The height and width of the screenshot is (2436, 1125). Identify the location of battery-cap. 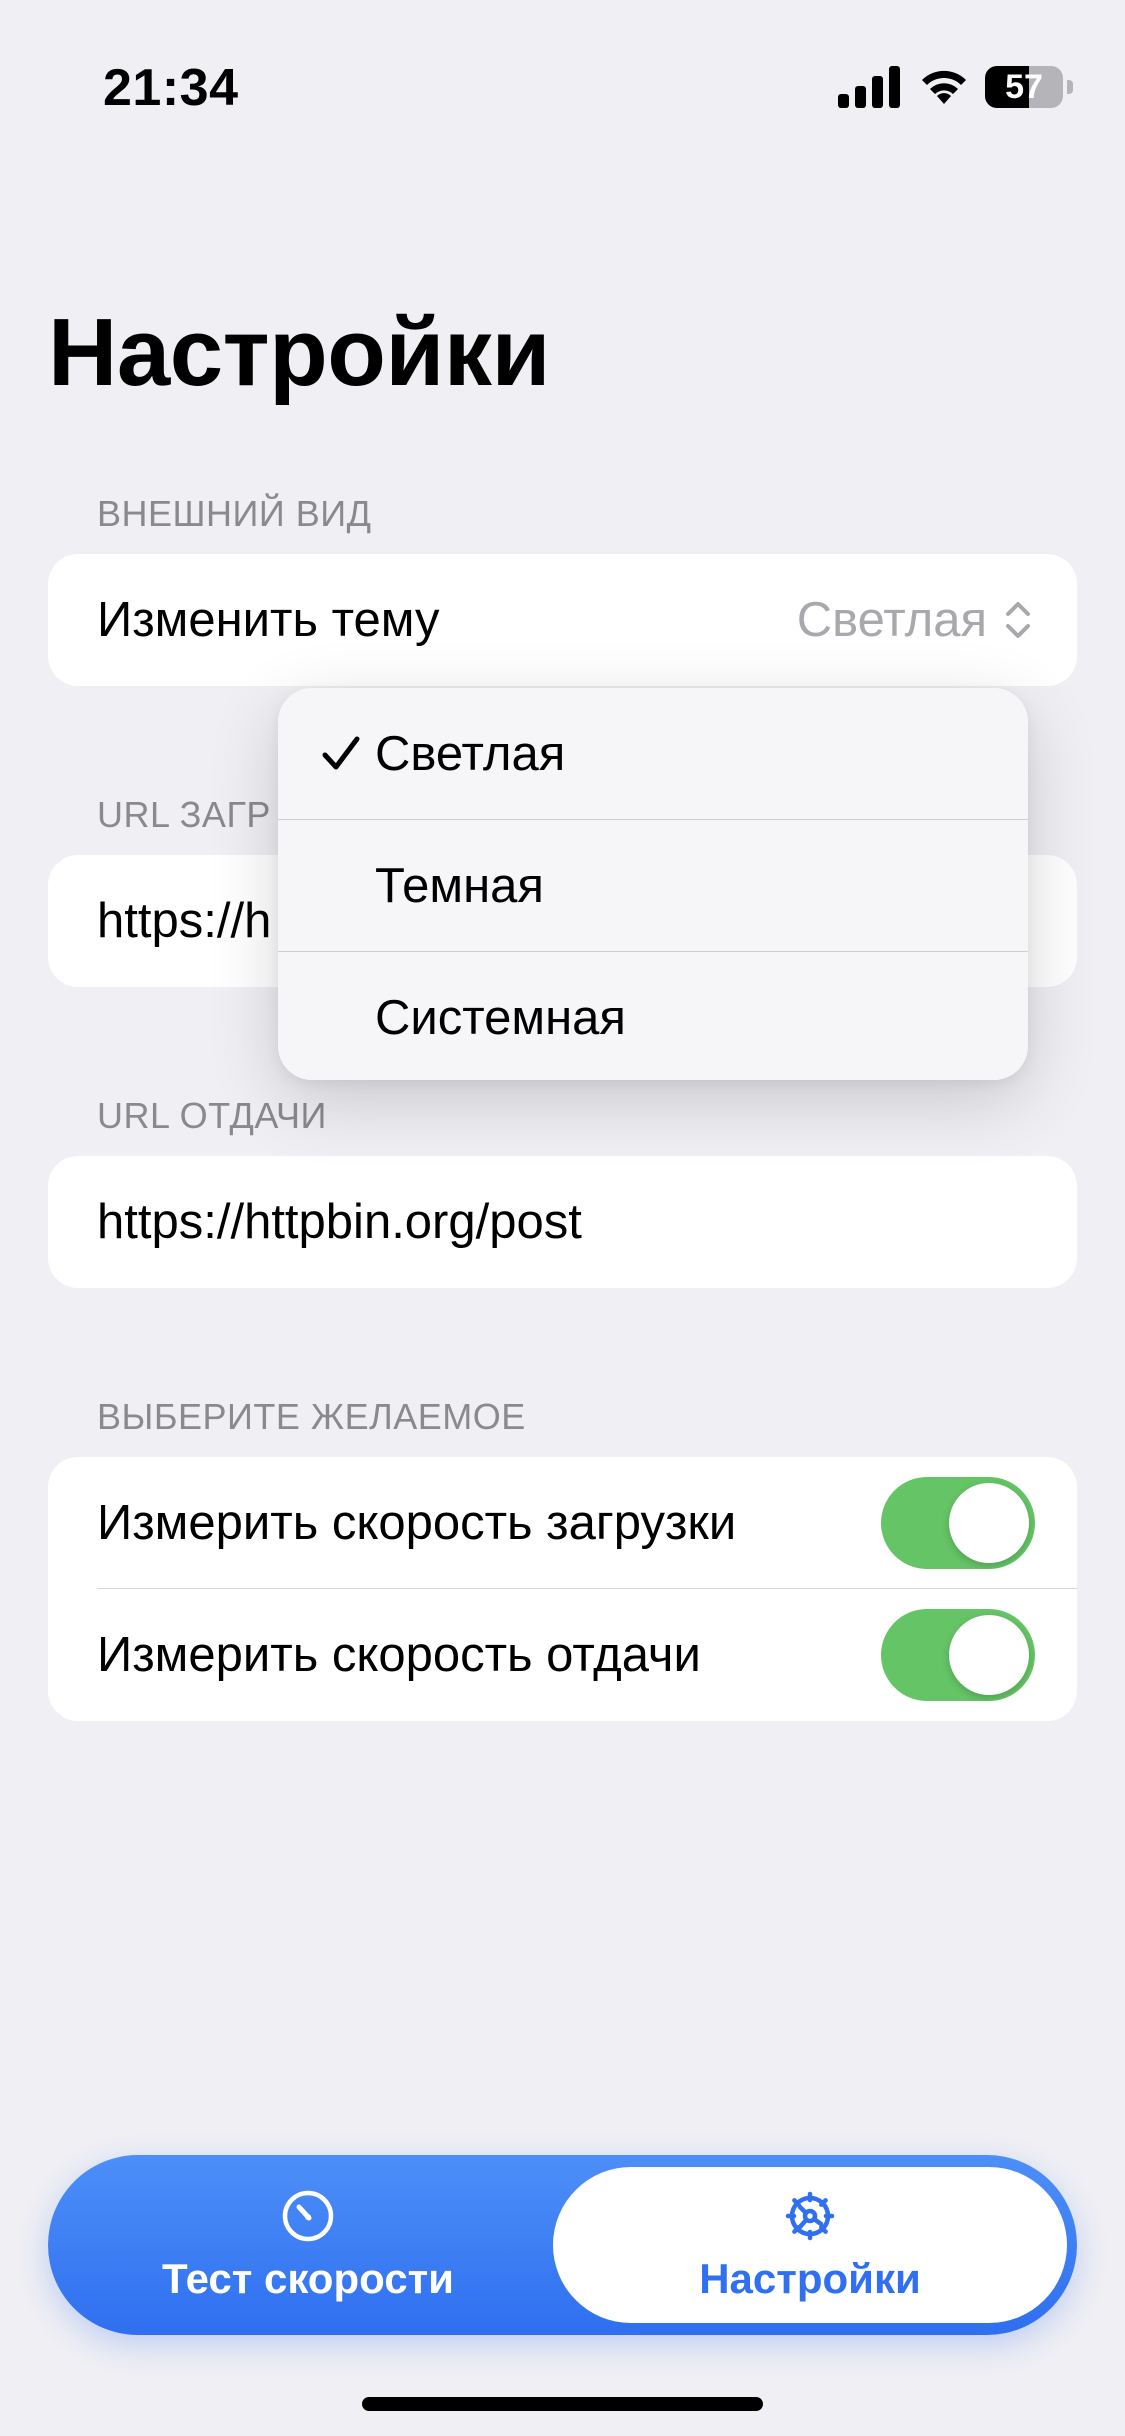
(1070, 87).